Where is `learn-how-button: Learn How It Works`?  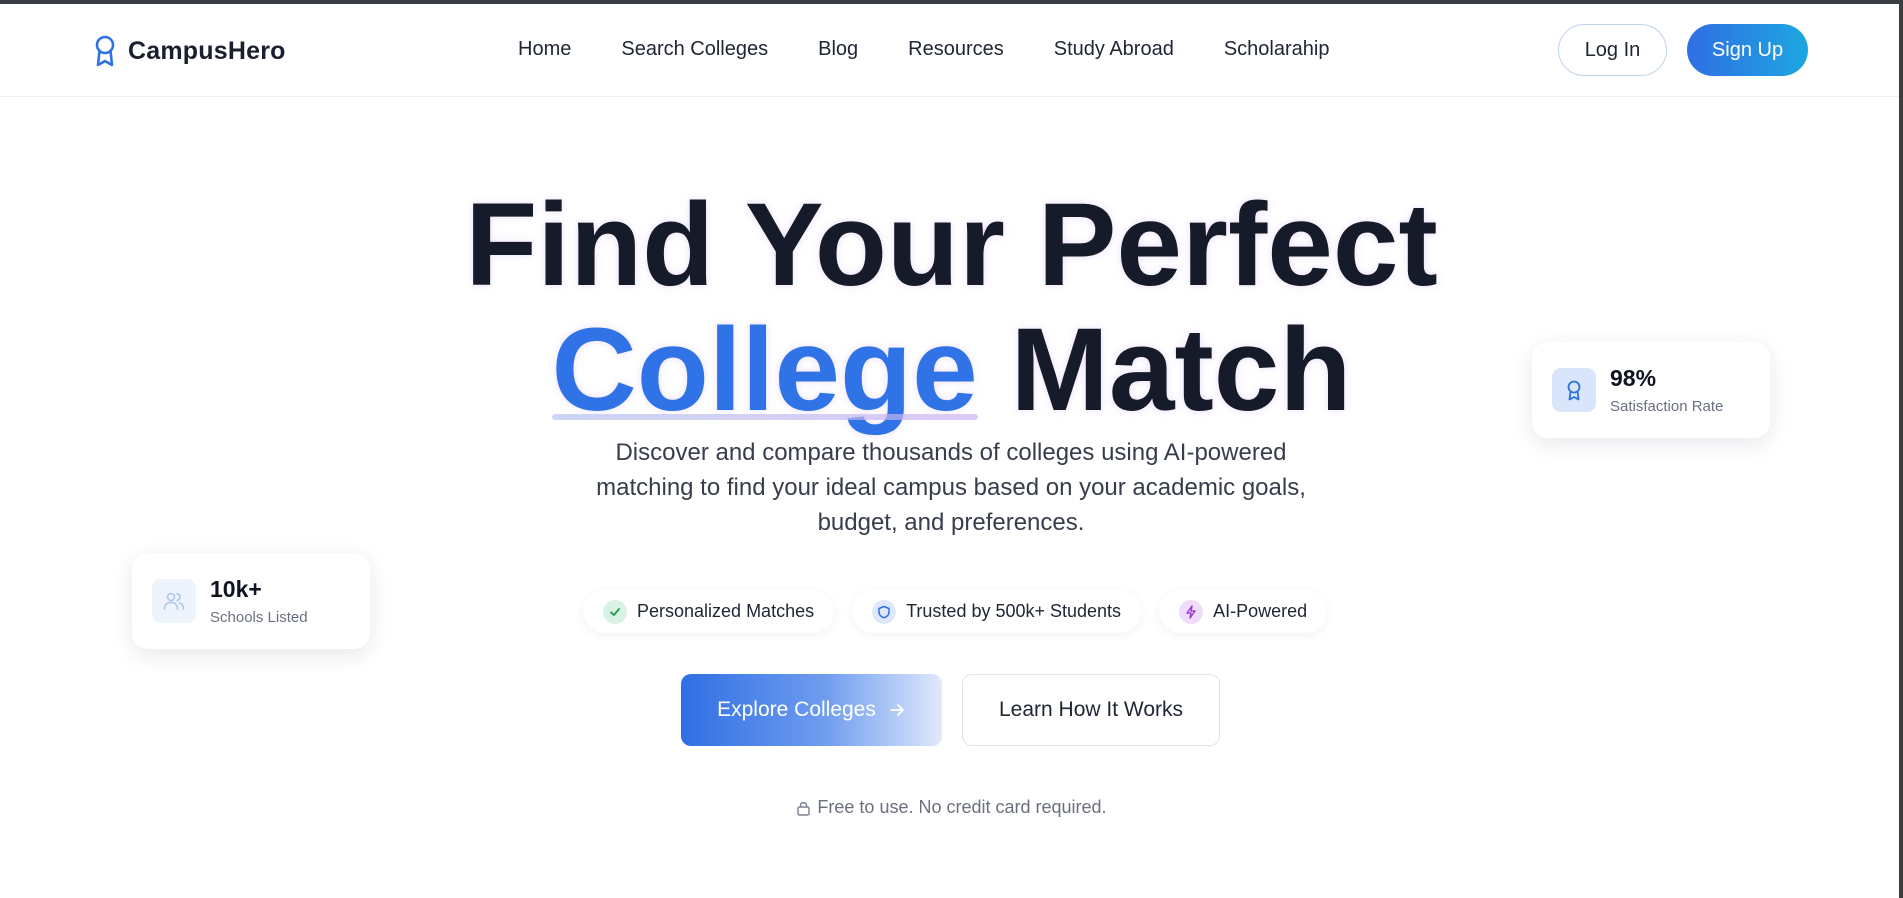
learn-how-button: Learn How It Works is located at coordinates (1091, 710).